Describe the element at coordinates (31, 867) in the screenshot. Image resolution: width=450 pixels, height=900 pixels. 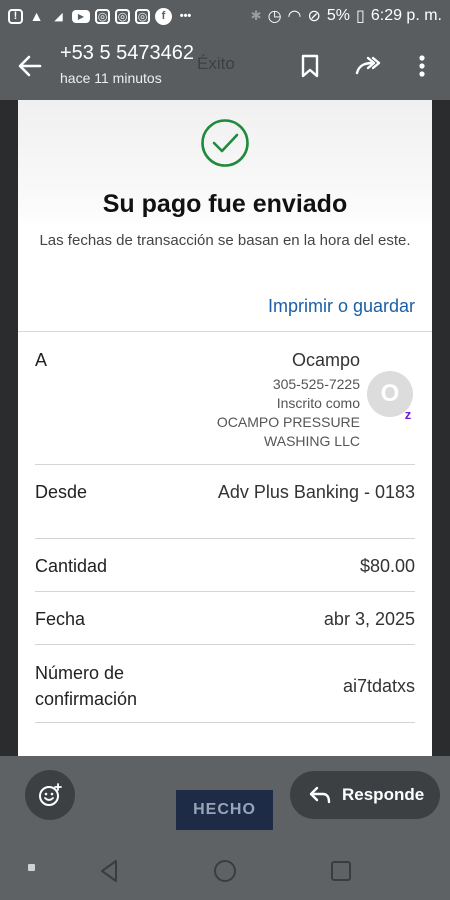
I see `navigation-dot-icon` at that location.